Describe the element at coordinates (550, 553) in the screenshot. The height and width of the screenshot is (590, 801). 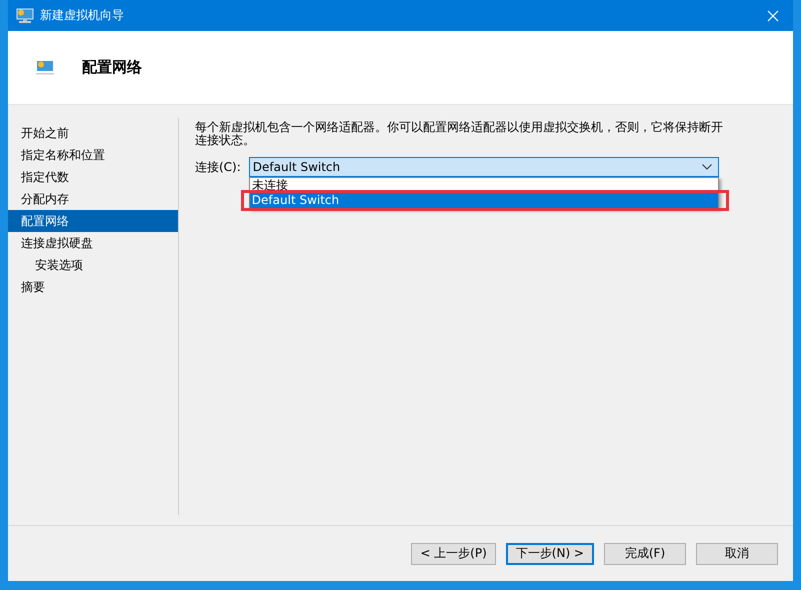
I see `wizard-button: 下一步(N) >` at that location.